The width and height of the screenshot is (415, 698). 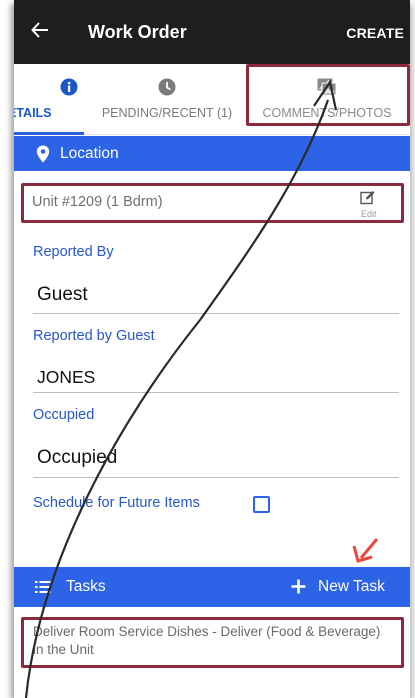 I want to click on tab-pending-recent: PENDING/RECENT (1), so click(x=167, y=99).